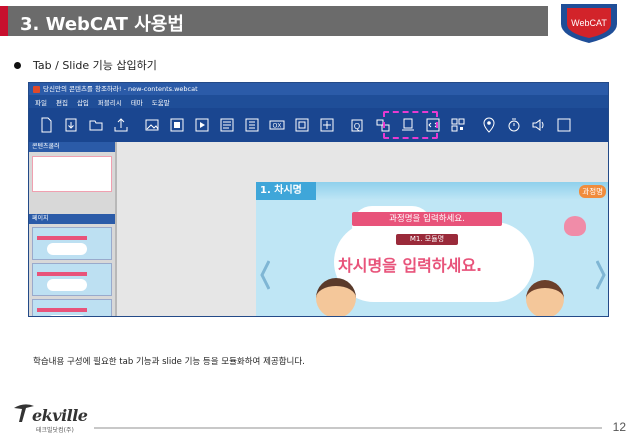  I want to click on location-icon, so click(489, 125).